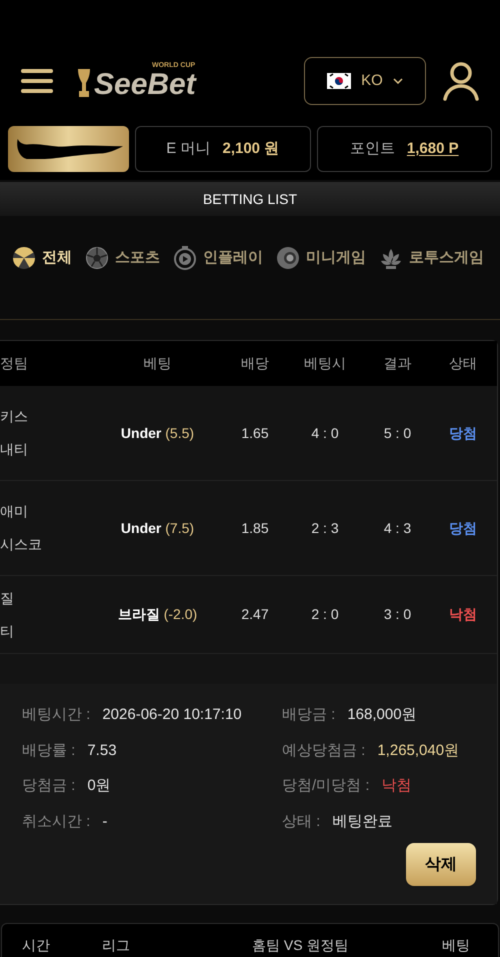 This screenshot has height=957, width=500. I want to click on team-name: 시스코, so click(21, 544).